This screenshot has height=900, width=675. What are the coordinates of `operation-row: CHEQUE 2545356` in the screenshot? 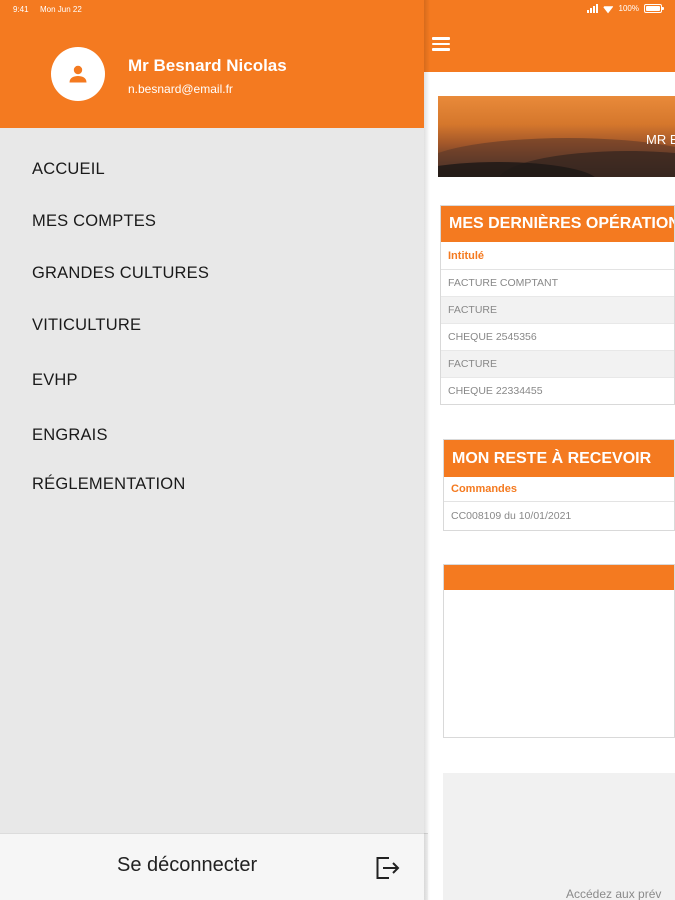 It's located at (557, 337).